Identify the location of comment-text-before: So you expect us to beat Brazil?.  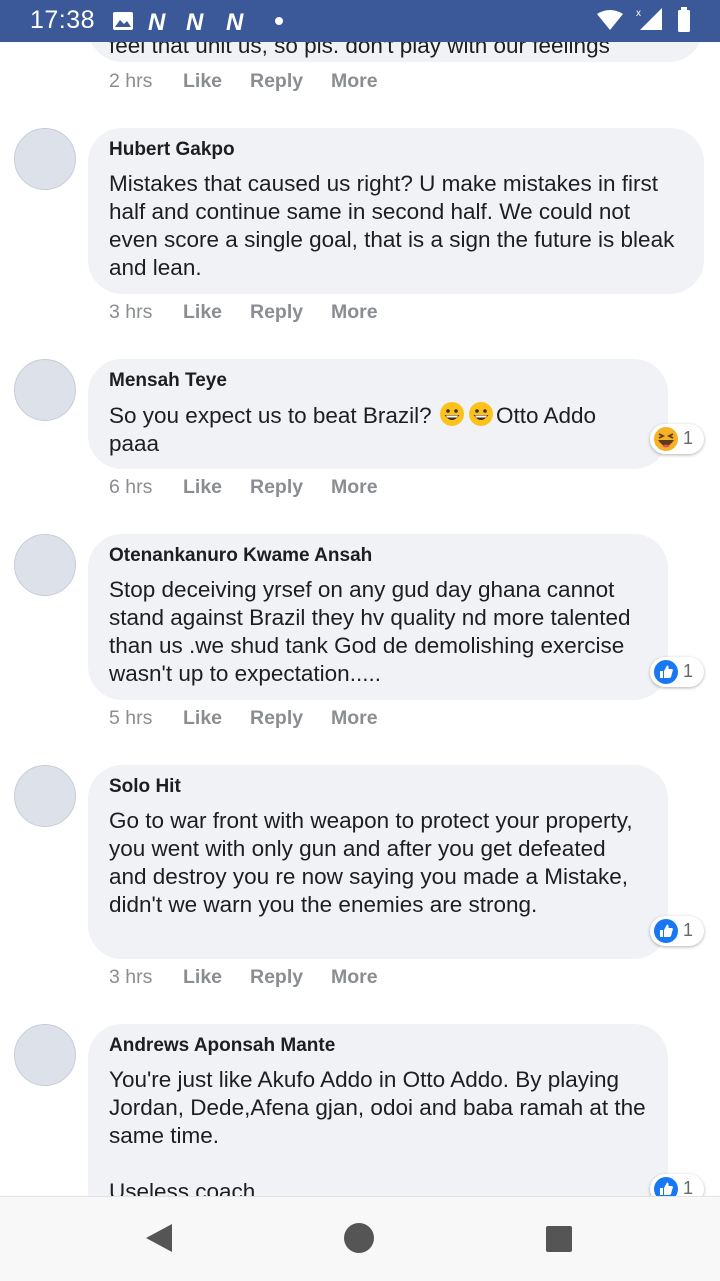
(273, 415).